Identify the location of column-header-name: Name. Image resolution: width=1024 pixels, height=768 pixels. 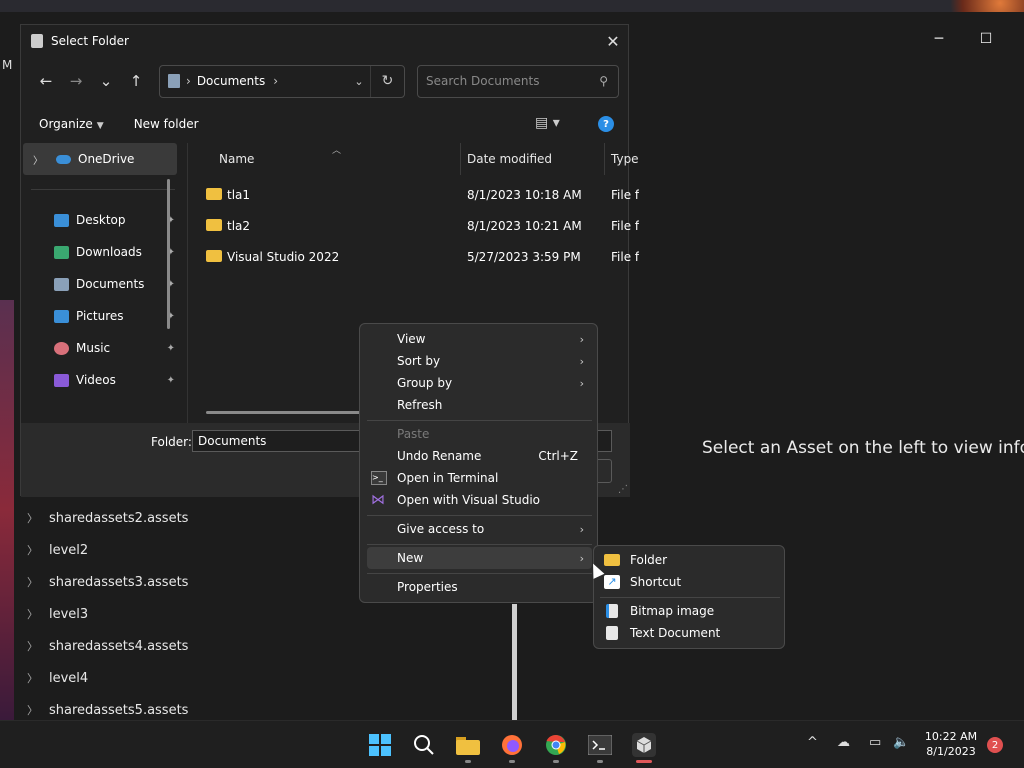
(236, 159).